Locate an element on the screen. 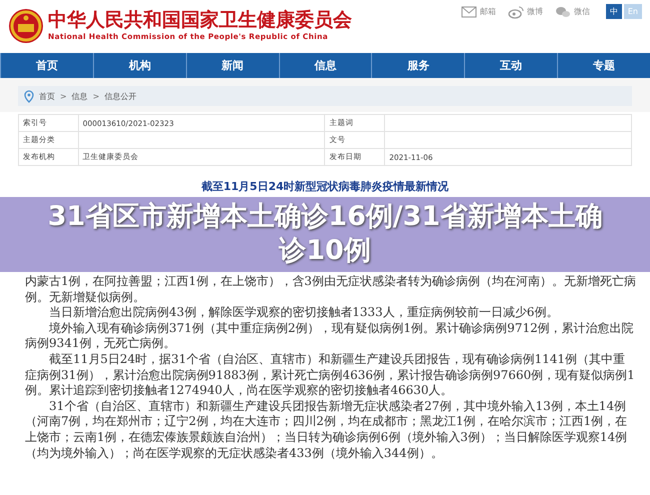  header-link: 邮箱 is located at coordinates (478, 11).